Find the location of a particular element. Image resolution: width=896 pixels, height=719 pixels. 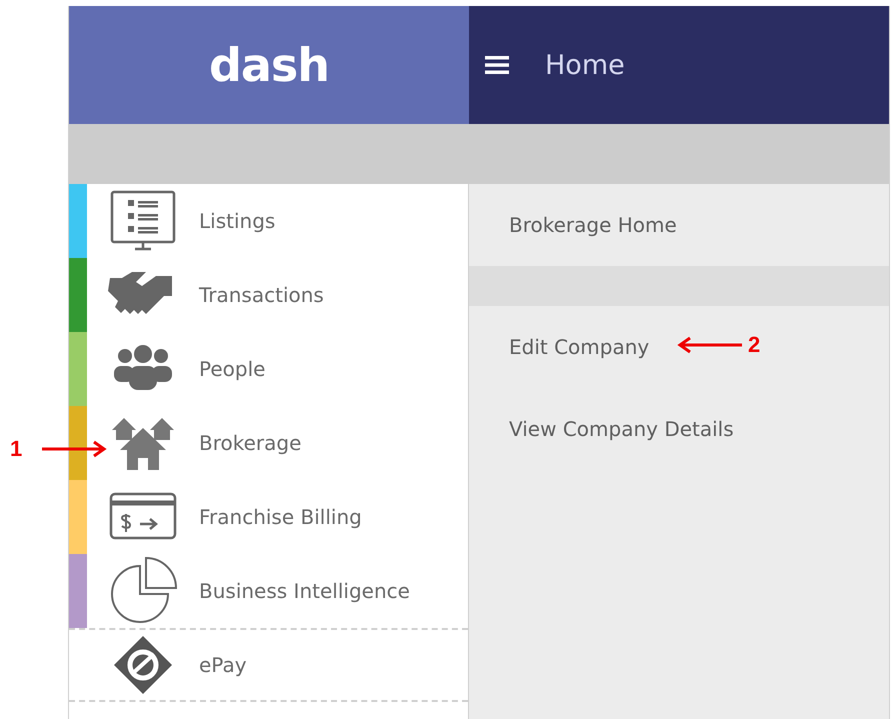

submenu-link: View Company Details is located at coordinates (621, 429).